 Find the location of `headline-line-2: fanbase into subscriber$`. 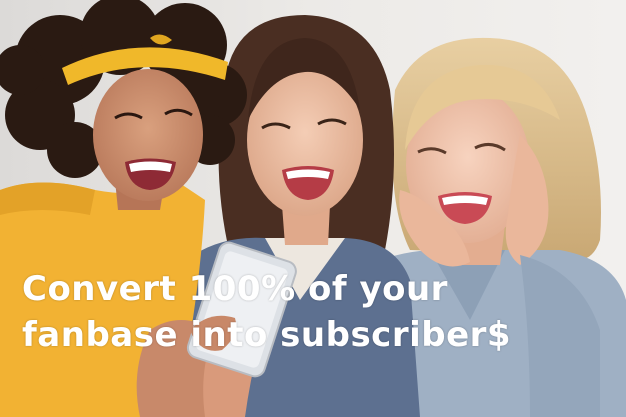

headline-line-2: fanbase into subscriber$ is located at coordinates (267, 335).